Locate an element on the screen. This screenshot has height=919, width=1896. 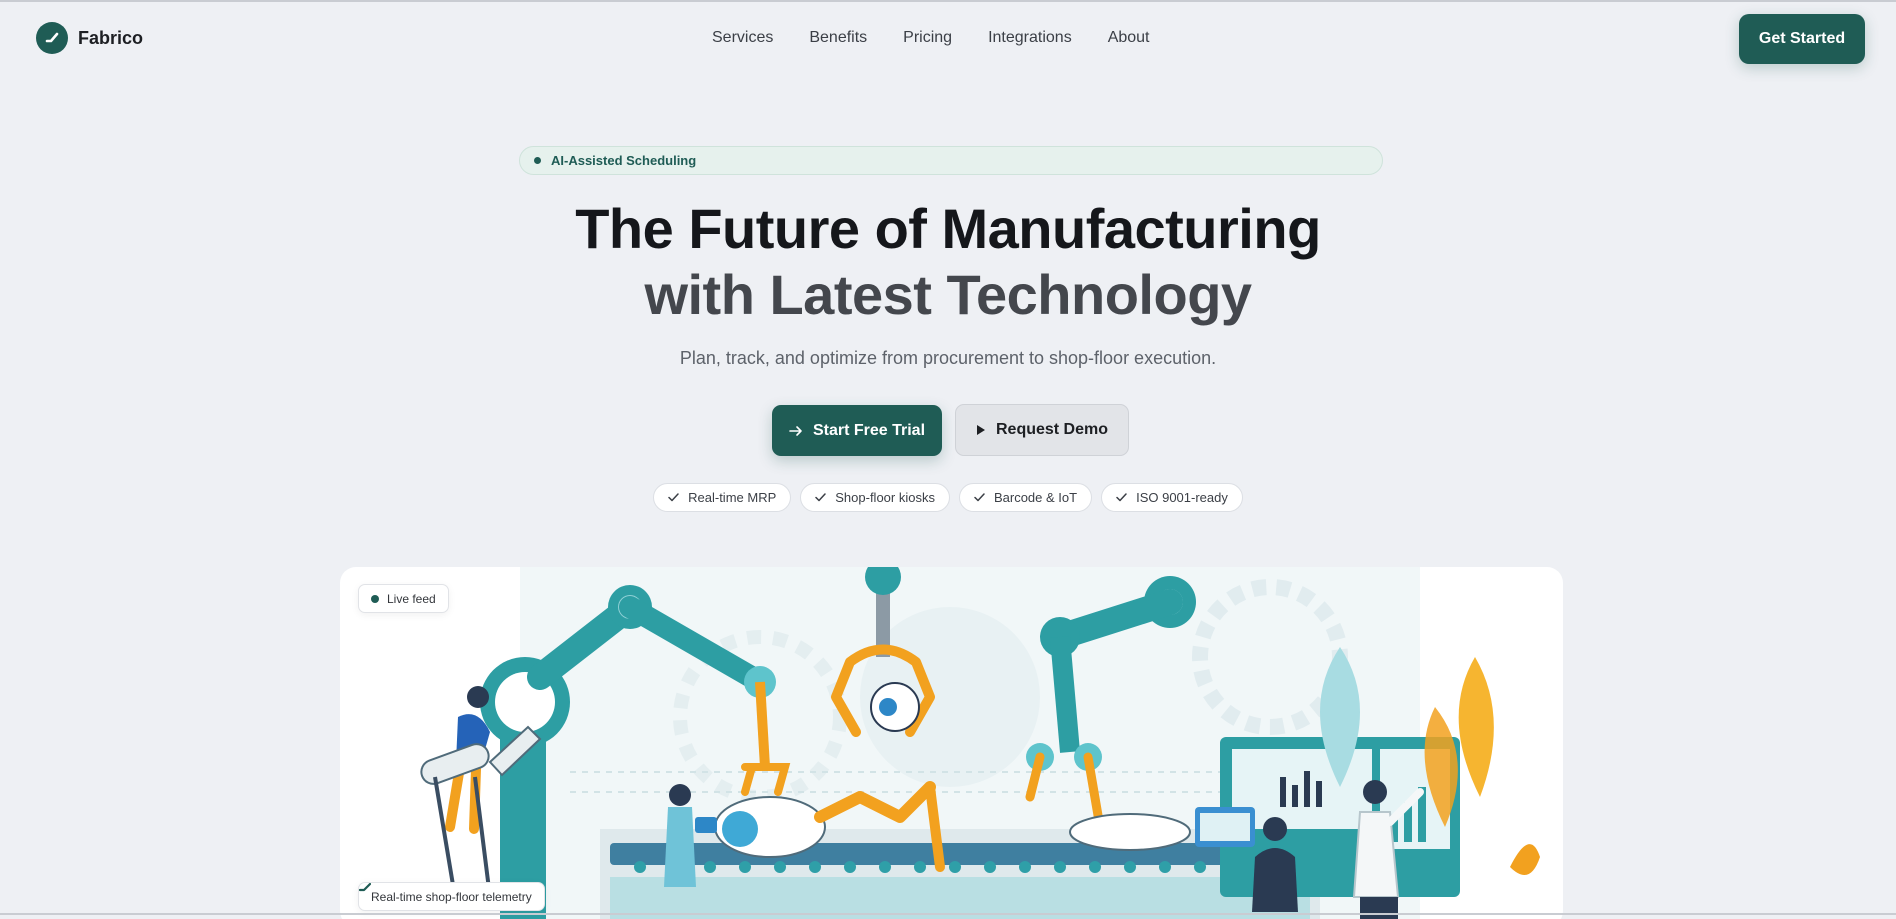
feature-pill: ISO 9001-ready is located at coordinates (1172, 497).